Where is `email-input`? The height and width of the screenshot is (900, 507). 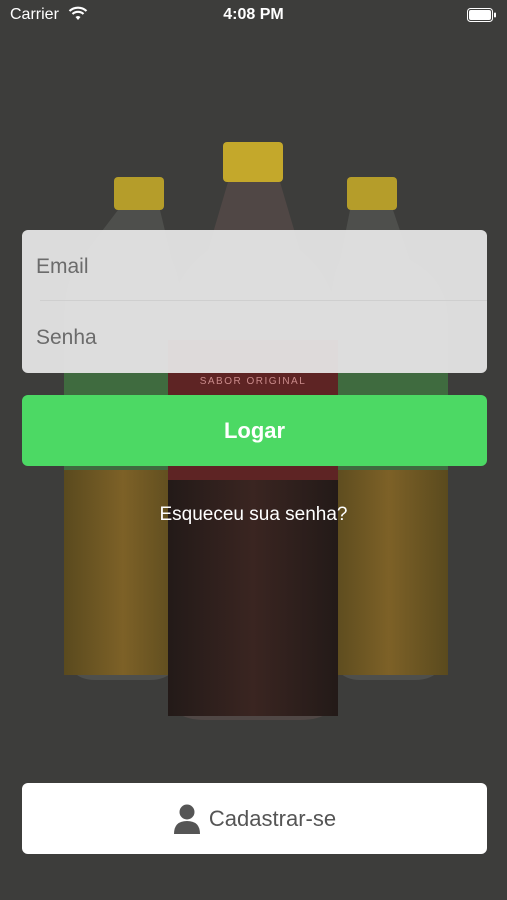 email-input is located at coordinates (236, 267).